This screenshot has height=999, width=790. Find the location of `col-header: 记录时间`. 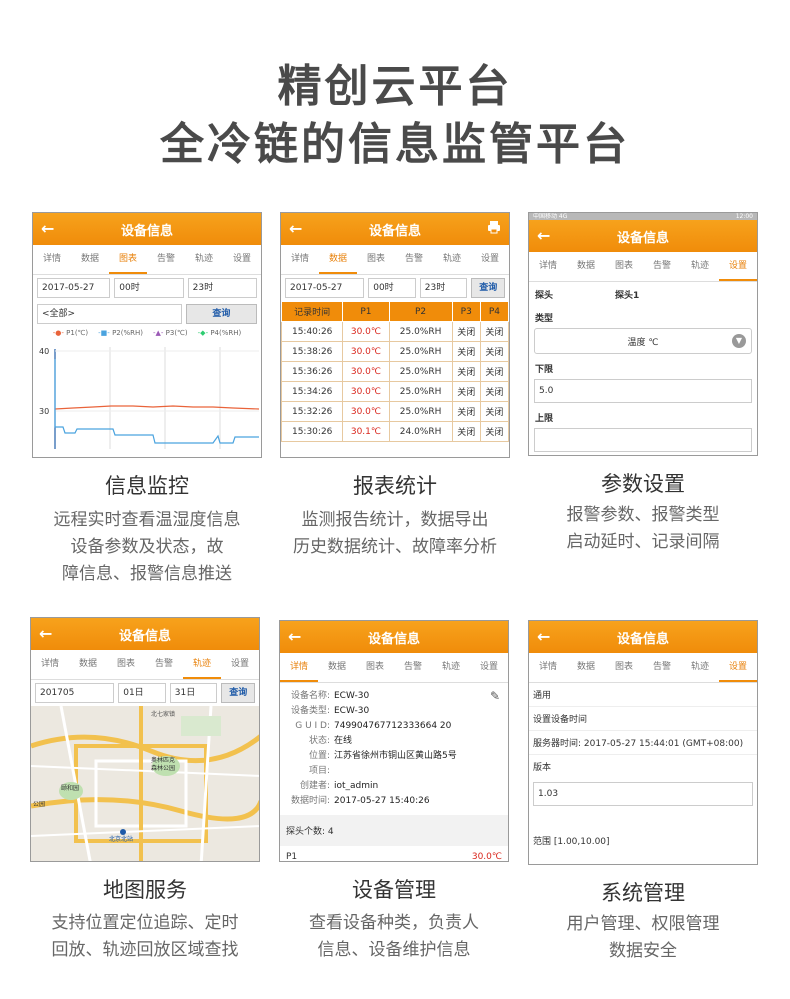

col-header: 记录时间 is located at coordinates (312, 311).